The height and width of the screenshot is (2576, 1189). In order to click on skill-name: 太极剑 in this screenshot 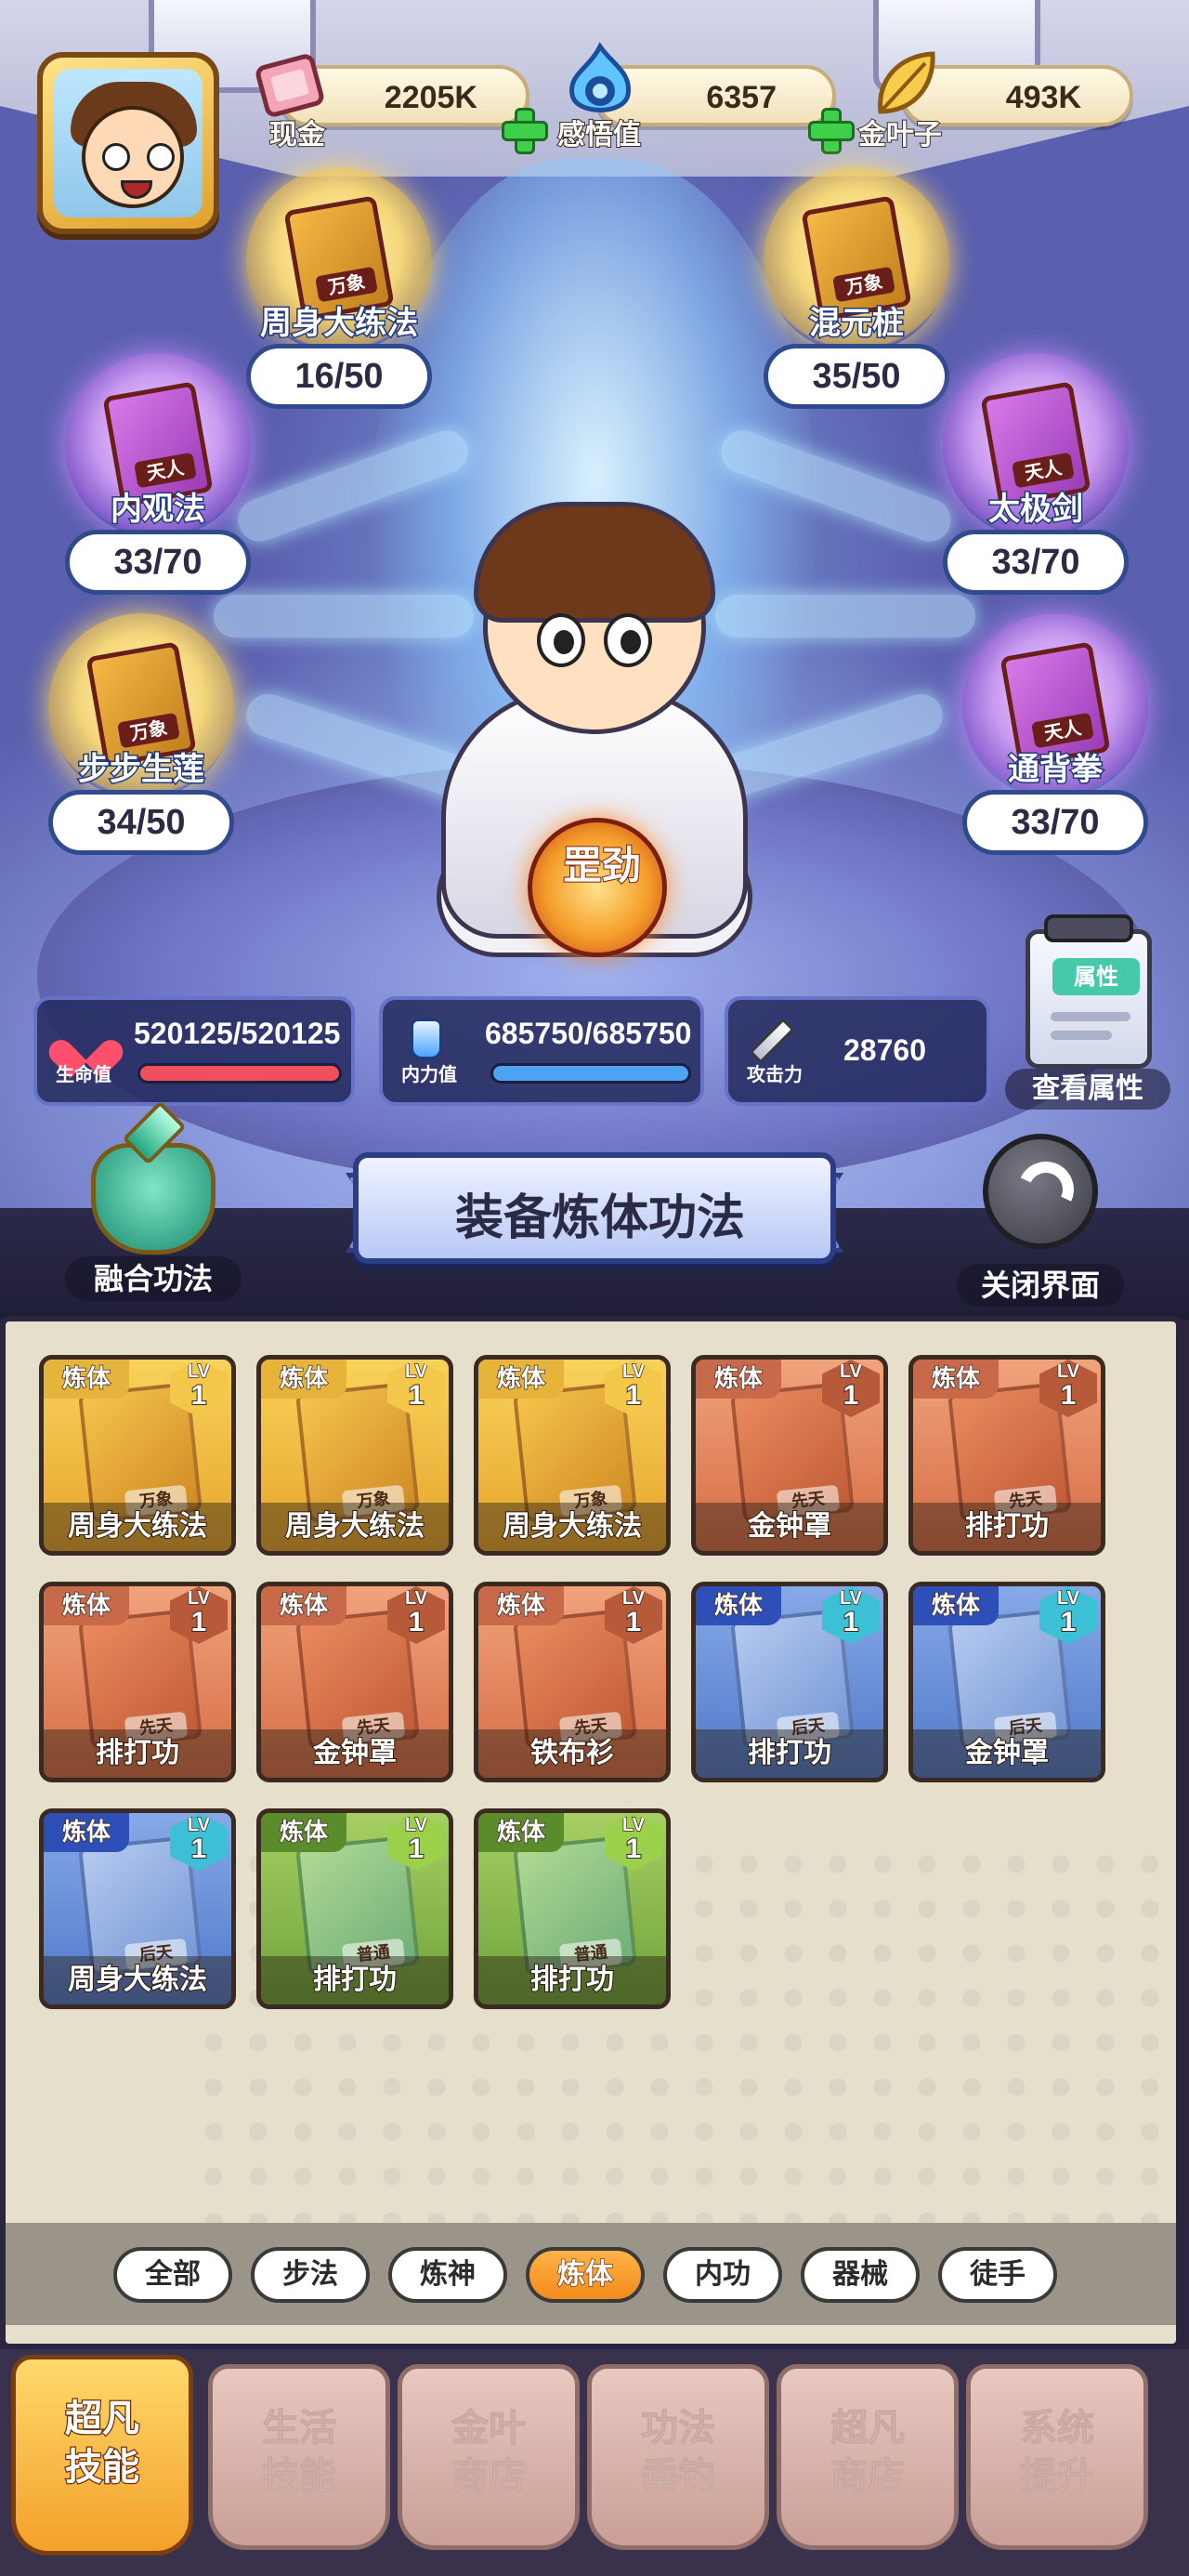, I will do `click(1036, 510)`.